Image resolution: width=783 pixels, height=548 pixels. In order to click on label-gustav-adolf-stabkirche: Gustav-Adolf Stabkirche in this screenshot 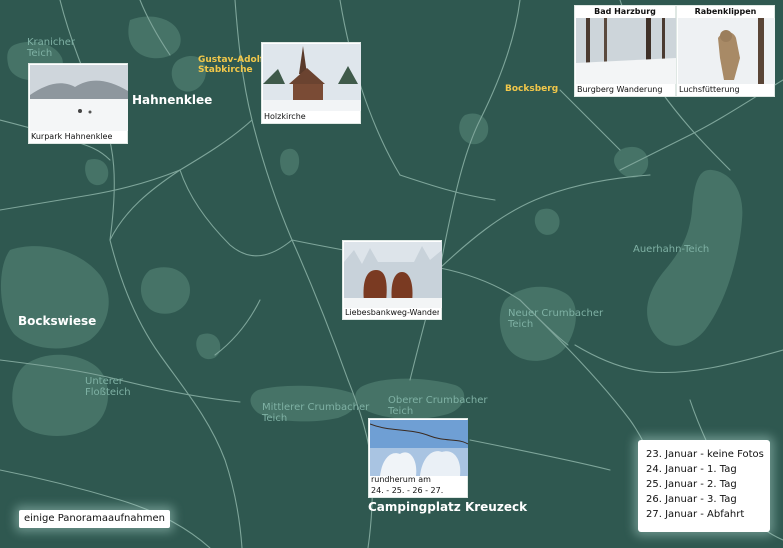, I will do `click(231, 65)`.